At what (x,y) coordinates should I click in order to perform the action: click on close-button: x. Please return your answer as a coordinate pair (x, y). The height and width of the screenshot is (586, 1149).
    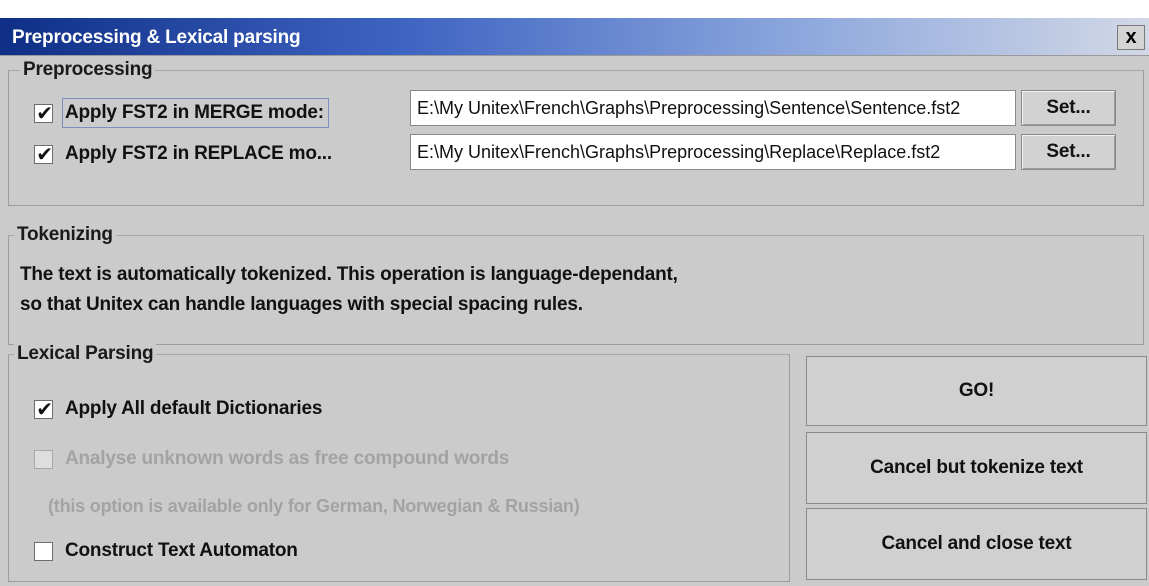
    Looking at the image, I should click on (1131, 37).